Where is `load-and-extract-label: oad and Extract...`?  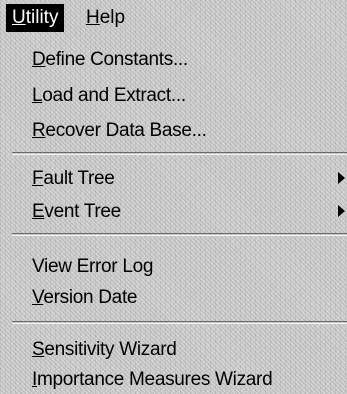
load-and-extract-label: oad and Extract... is located at coordinates (114, 95).